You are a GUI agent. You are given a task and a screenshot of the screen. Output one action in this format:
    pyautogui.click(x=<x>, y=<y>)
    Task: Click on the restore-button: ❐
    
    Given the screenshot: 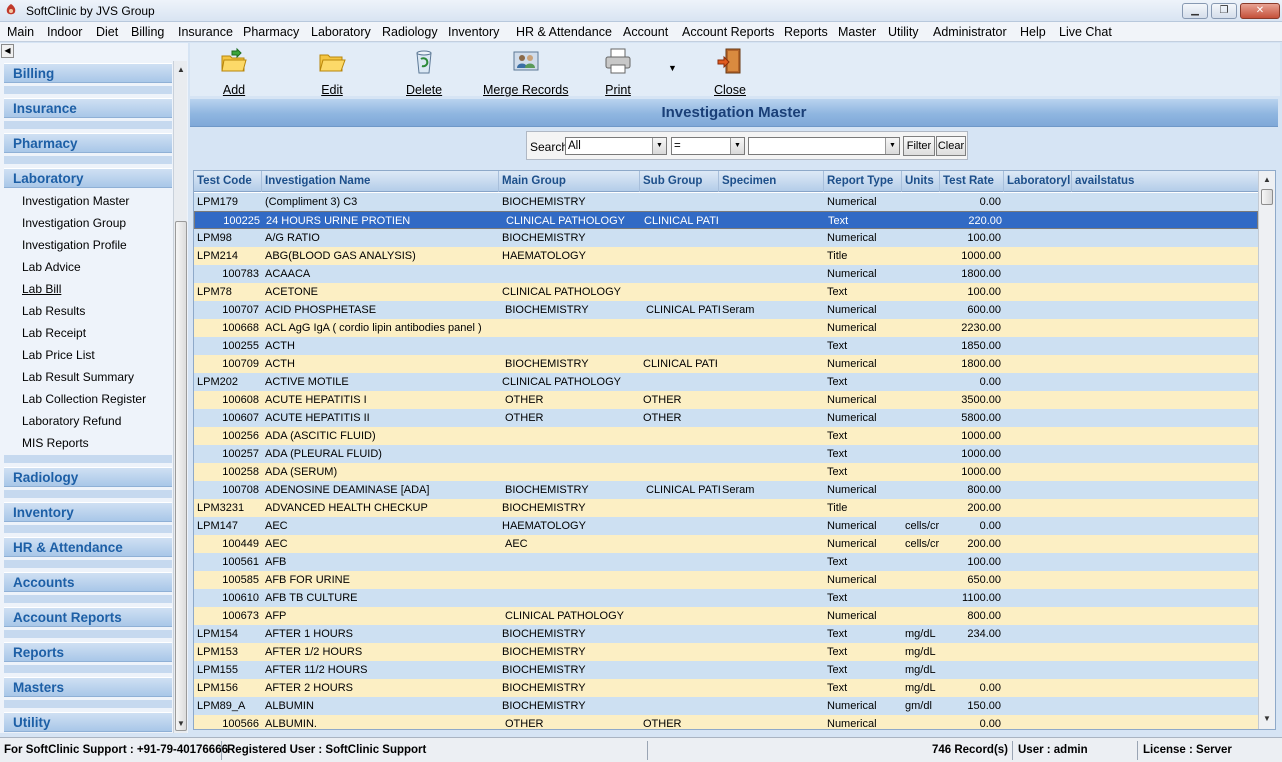 What is the action you would take?
    pyautogui.click(x=1224, y=11)
    